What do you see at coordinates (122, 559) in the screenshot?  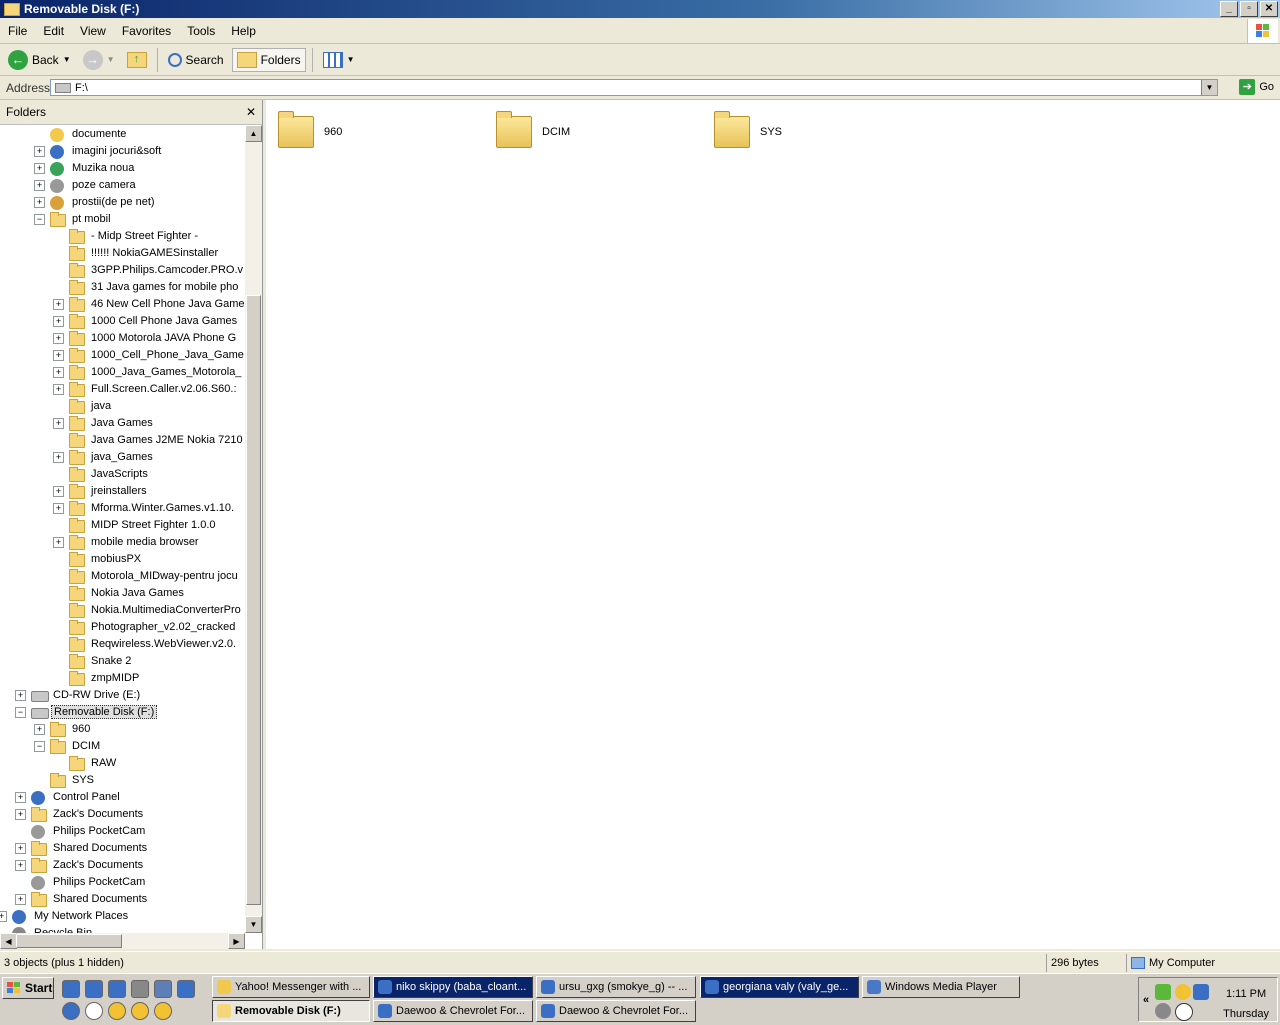 I see `tree-item: mobiusPX` at bounding box center [122, 559].